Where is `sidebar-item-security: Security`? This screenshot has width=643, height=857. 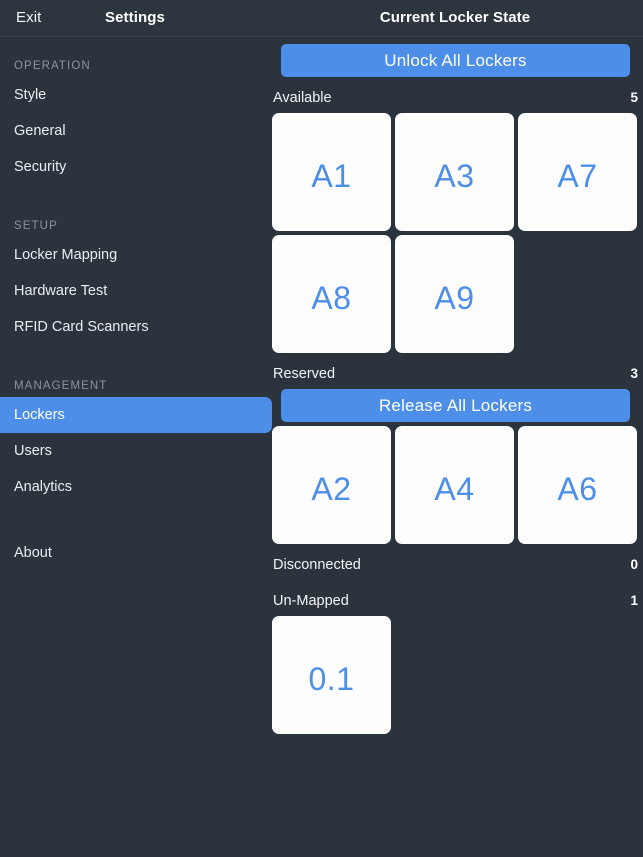
sidebar-item-security: Security is located at coordinates (136, 167).